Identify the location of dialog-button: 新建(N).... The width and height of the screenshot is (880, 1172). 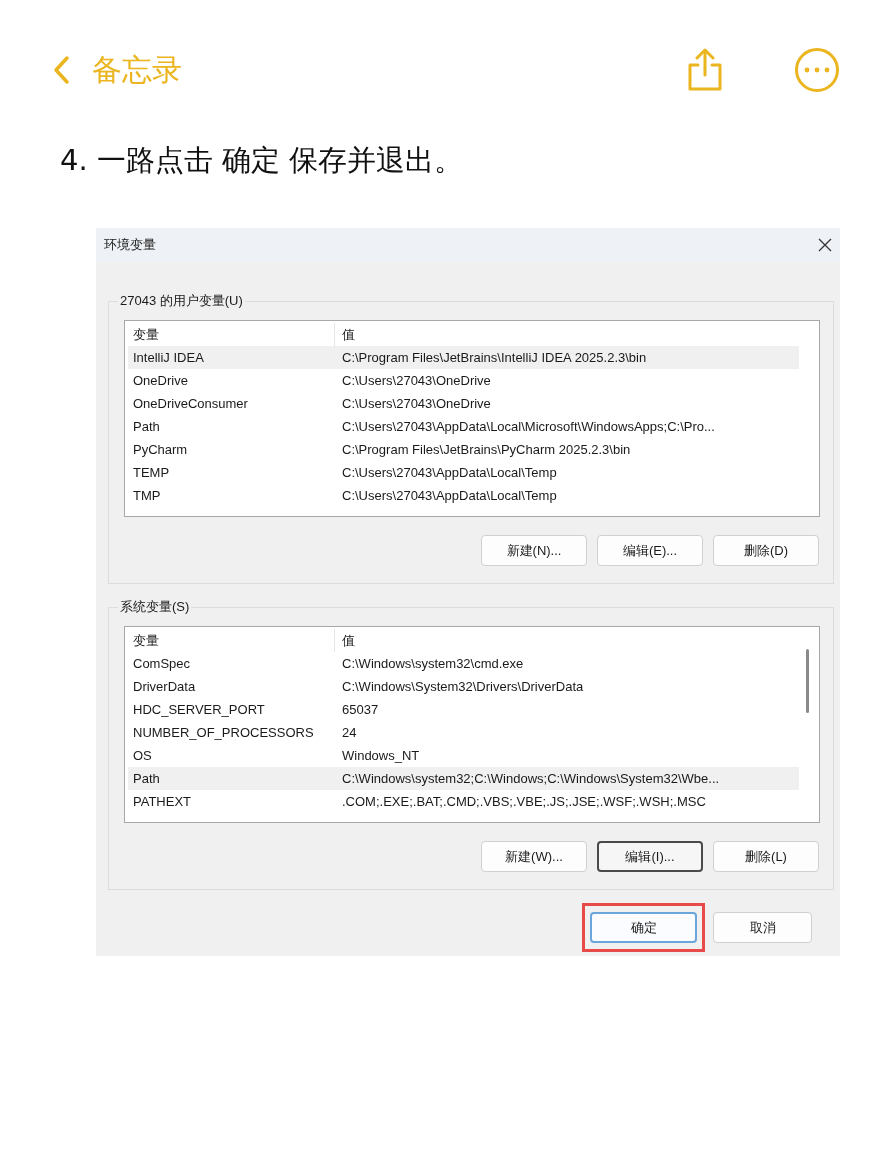
(534, 550).